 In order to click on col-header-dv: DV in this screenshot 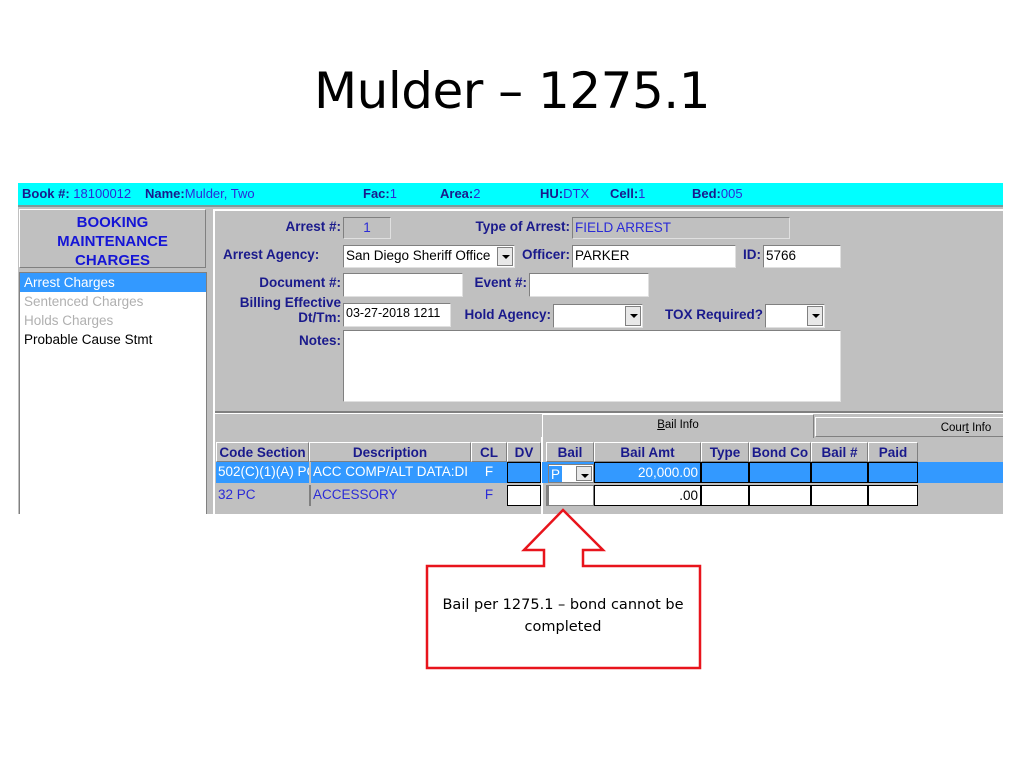, I will do `click(524, 452)`.